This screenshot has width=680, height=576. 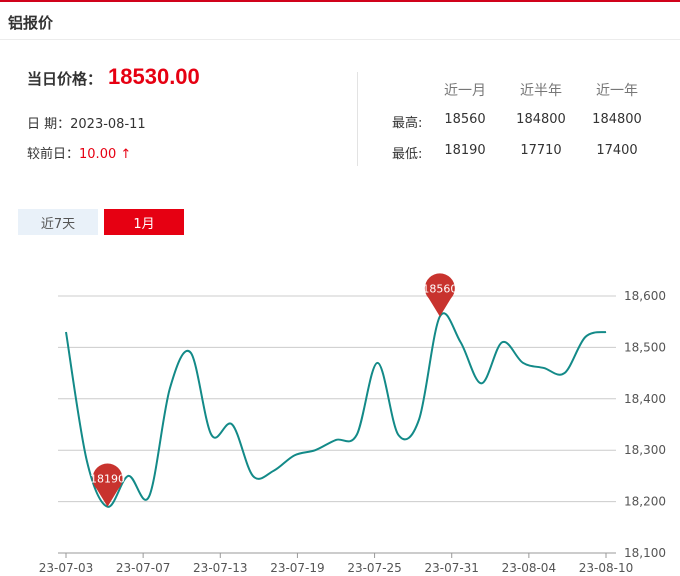 I want to click on y-tick-label: 18,500, so click(x=645, y=347).